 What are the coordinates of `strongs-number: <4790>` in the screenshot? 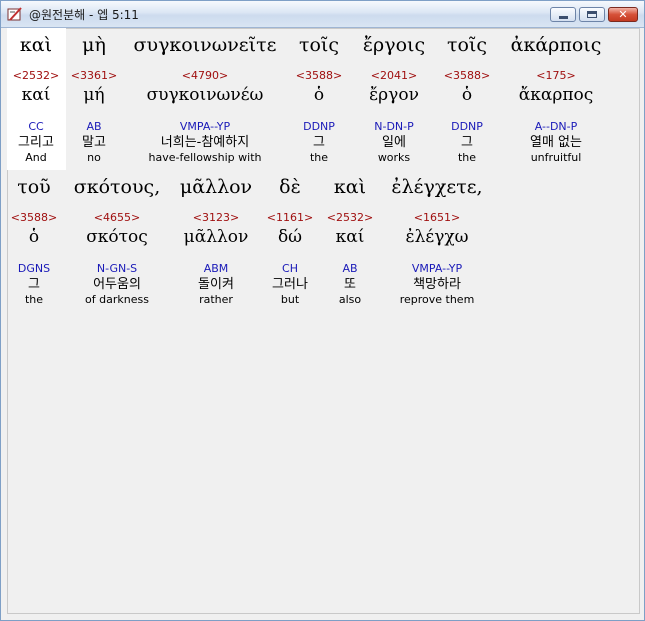 It's located at (205, 76).